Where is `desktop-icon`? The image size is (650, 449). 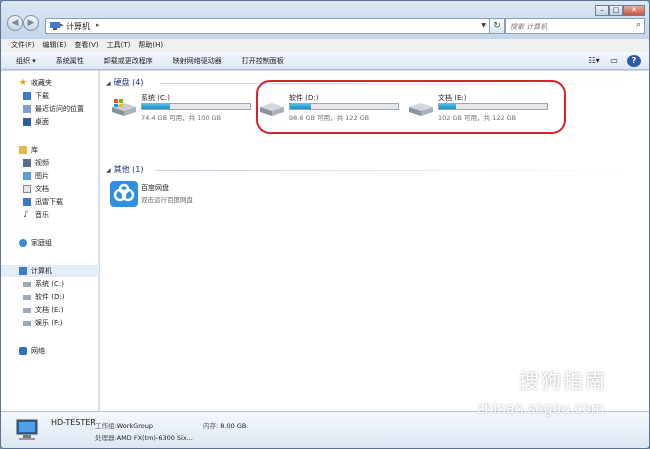
desktop-icon is located at coordinates (27, 122).